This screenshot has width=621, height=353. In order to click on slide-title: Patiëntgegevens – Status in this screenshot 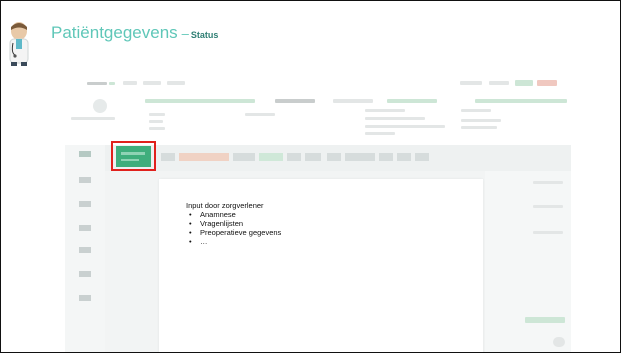, I will do `click(134, 33)`.